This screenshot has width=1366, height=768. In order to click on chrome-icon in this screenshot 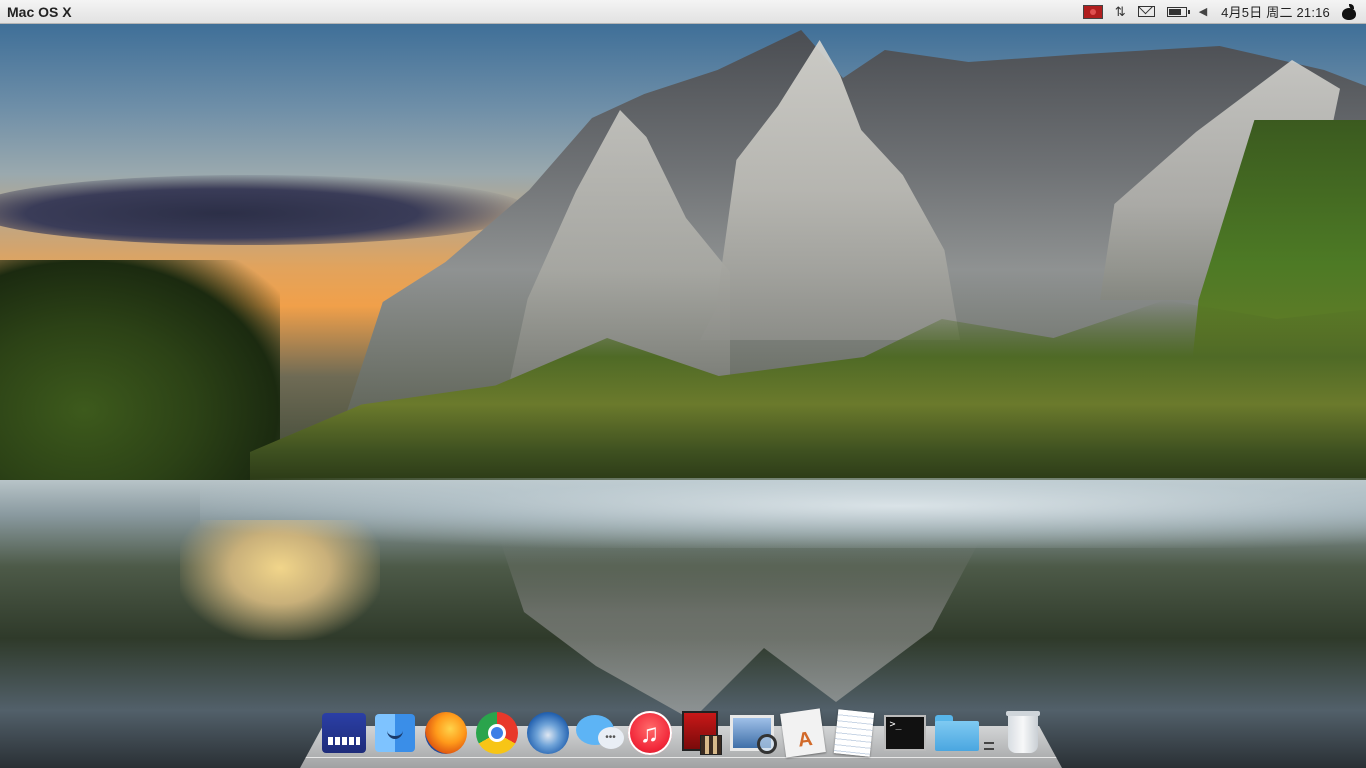, I will do `click(496, 733)`.